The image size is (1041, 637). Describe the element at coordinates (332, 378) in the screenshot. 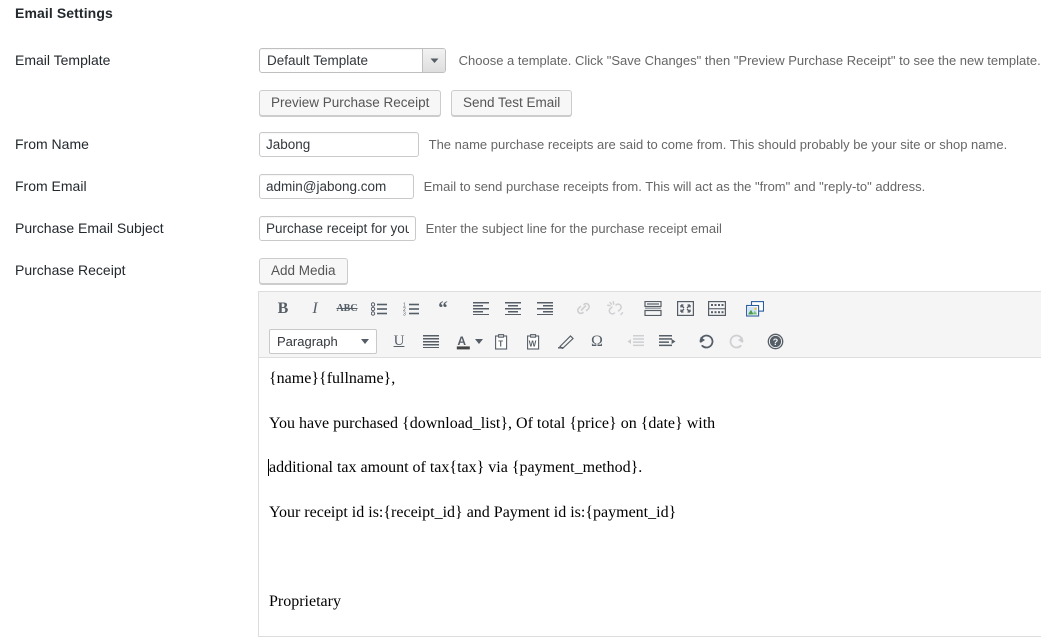

I see `editor-paragraph-1: {name}{fullname},` at that location.